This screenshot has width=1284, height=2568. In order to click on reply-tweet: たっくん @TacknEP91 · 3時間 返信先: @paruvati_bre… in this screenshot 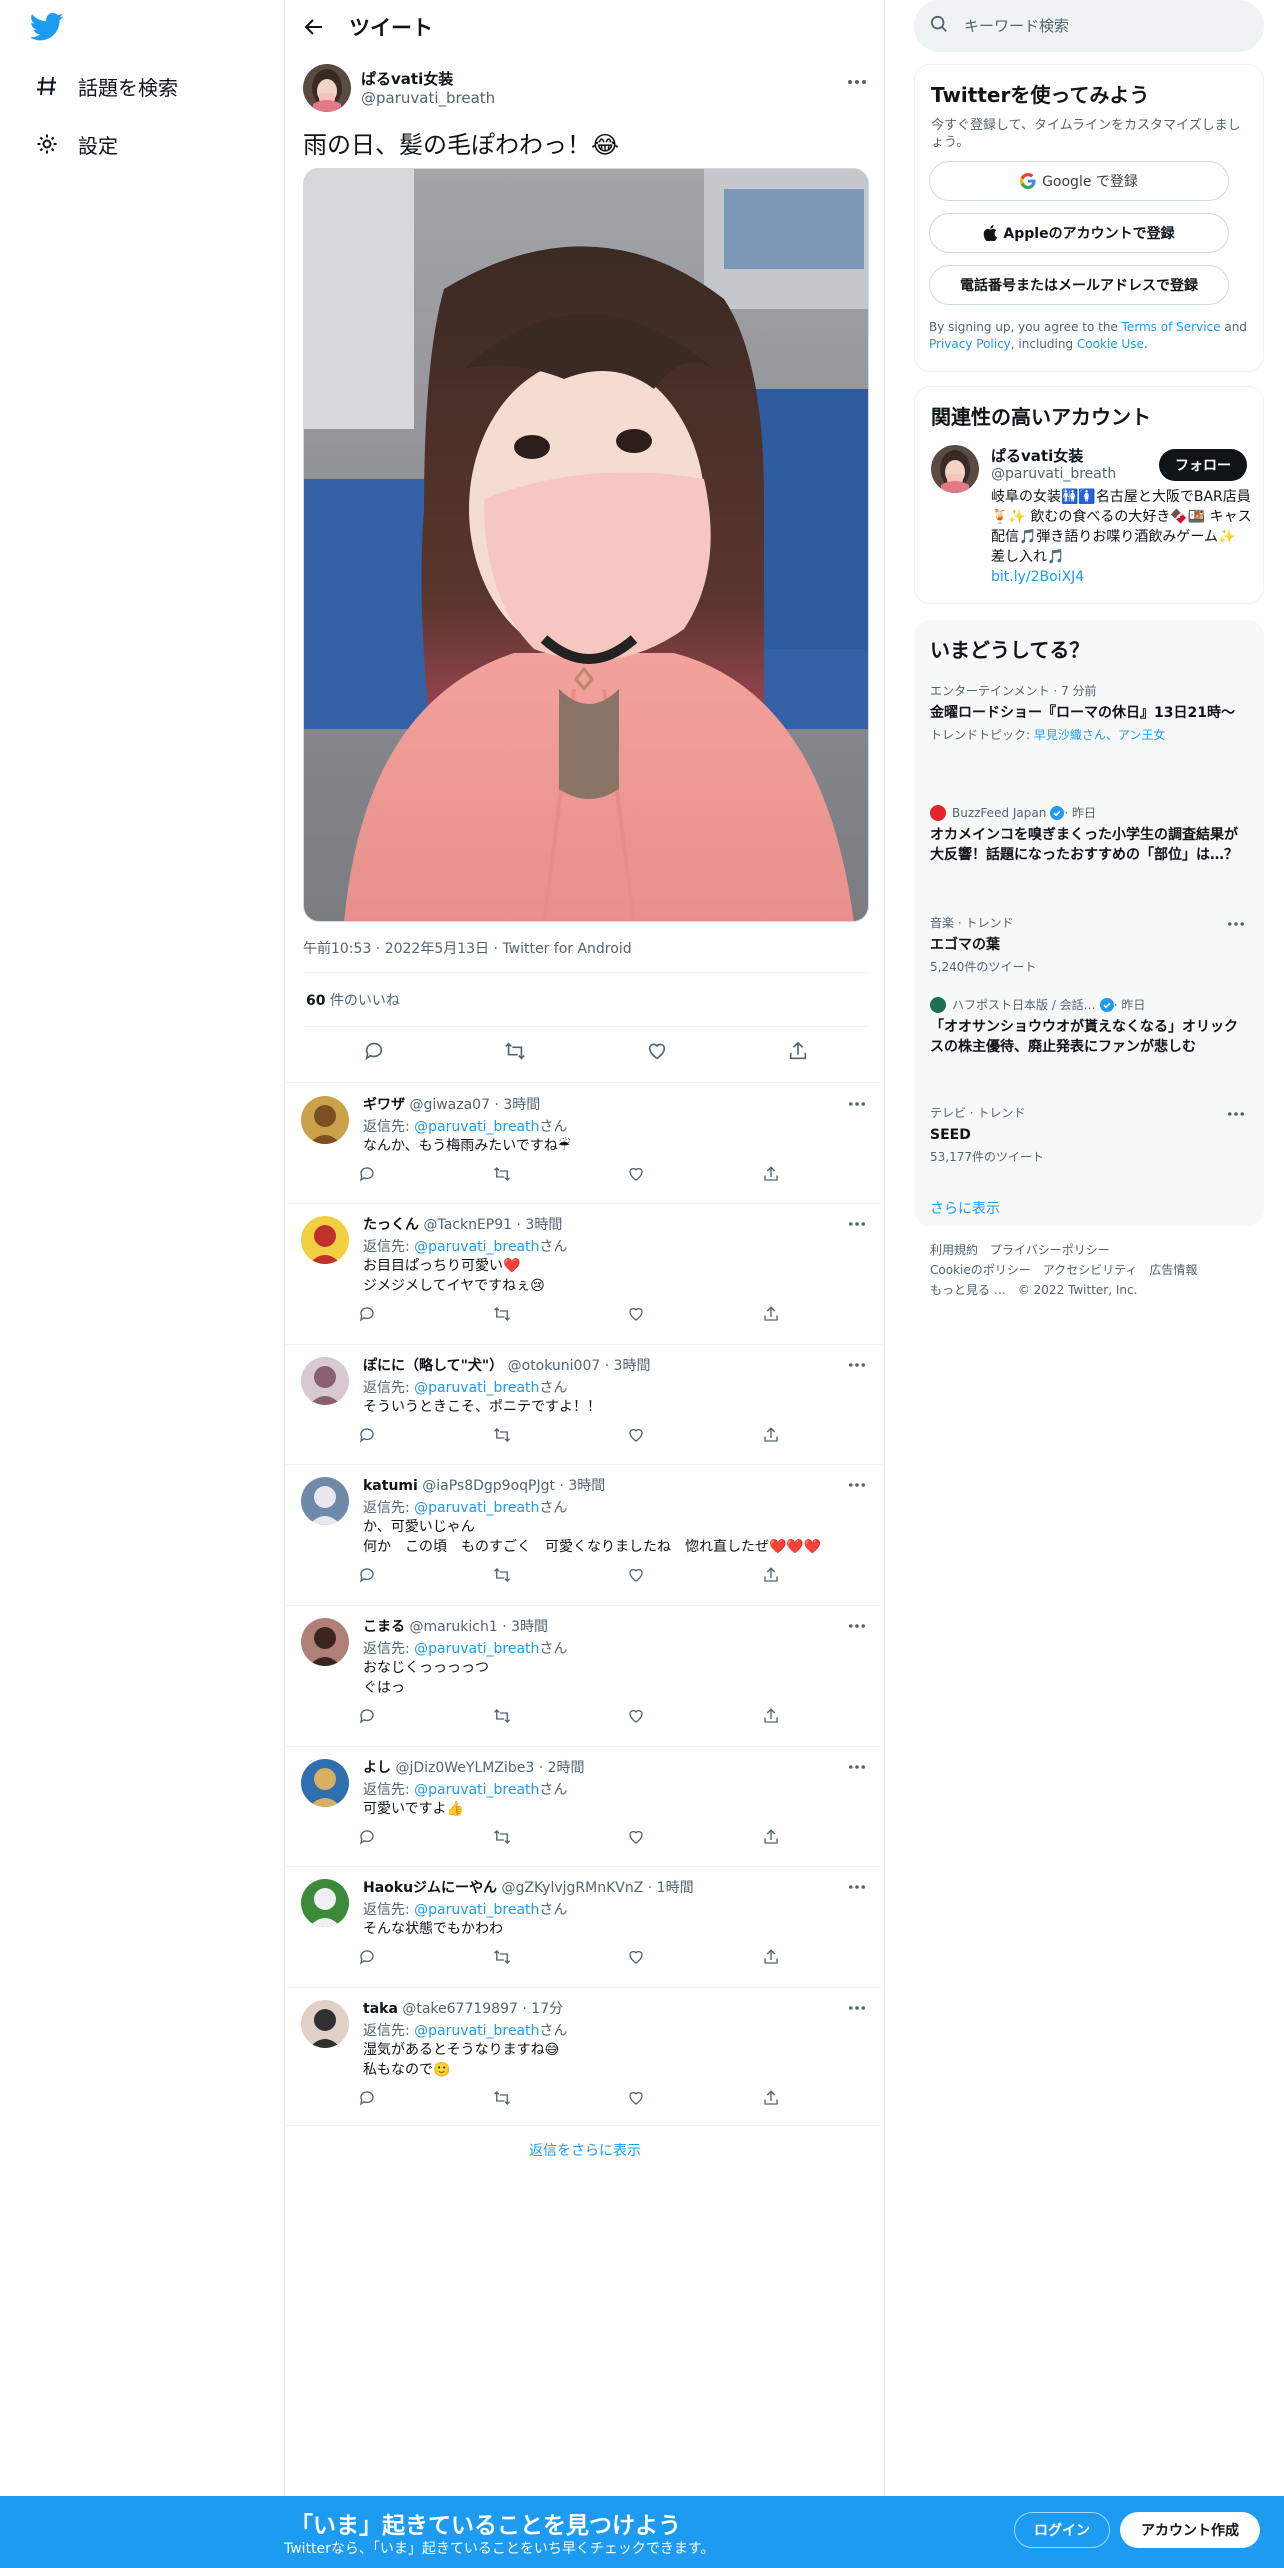, I will do `click(585, 1274)`.